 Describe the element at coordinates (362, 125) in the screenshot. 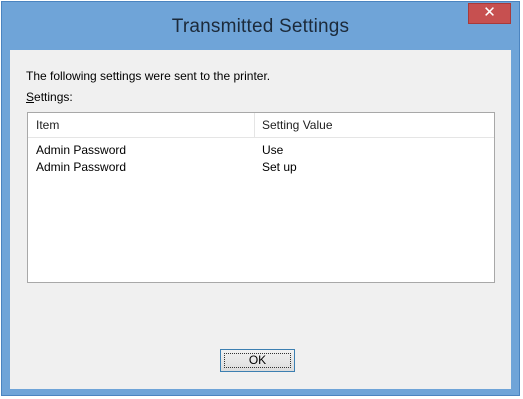

I see `column-header-setting-value: Setting Value` at that location.